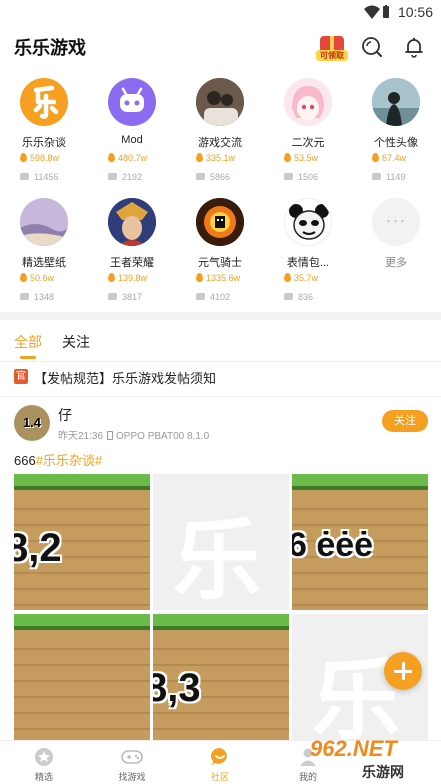  I want to click on image-text: 8,3, so click(177, 688).